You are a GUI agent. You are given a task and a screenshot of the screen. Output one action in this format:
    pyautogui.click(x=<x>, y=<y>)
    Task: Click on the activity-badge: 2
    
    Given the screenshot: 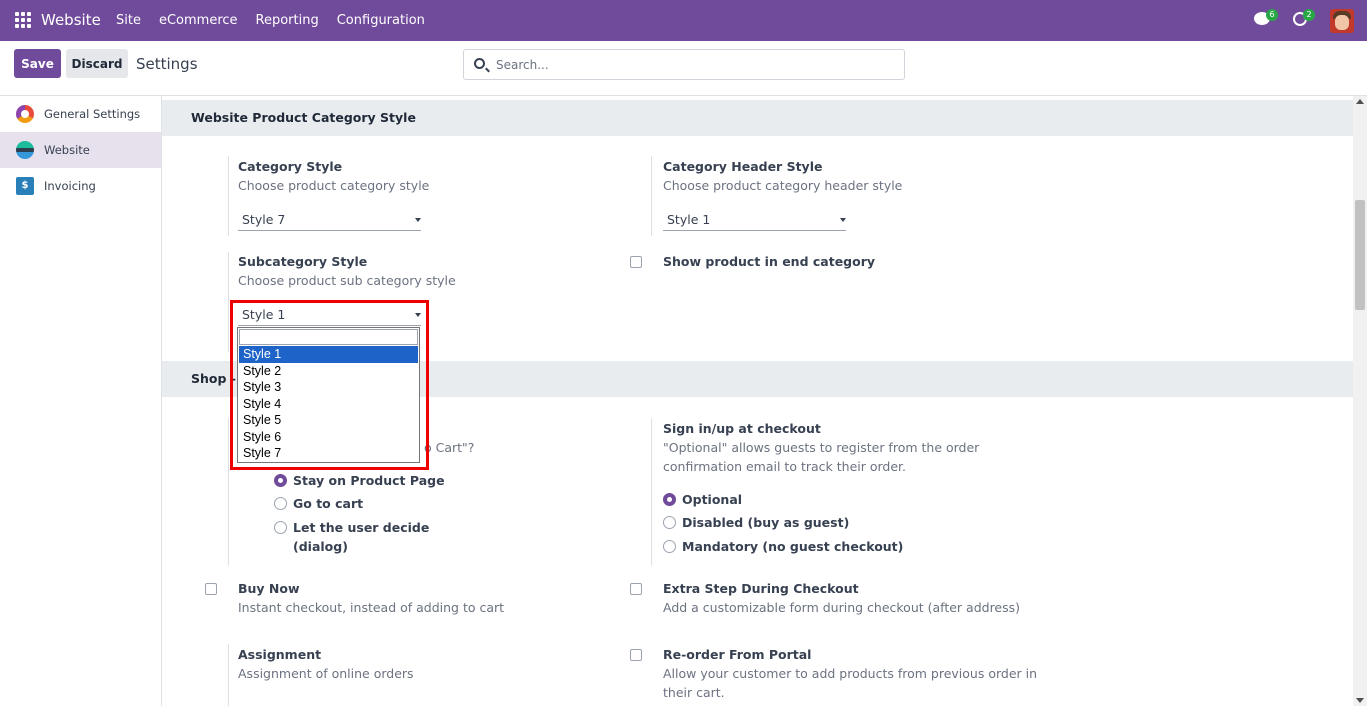 What is the action you would take?
    pyautogui.click(x=1309, y=15)
    